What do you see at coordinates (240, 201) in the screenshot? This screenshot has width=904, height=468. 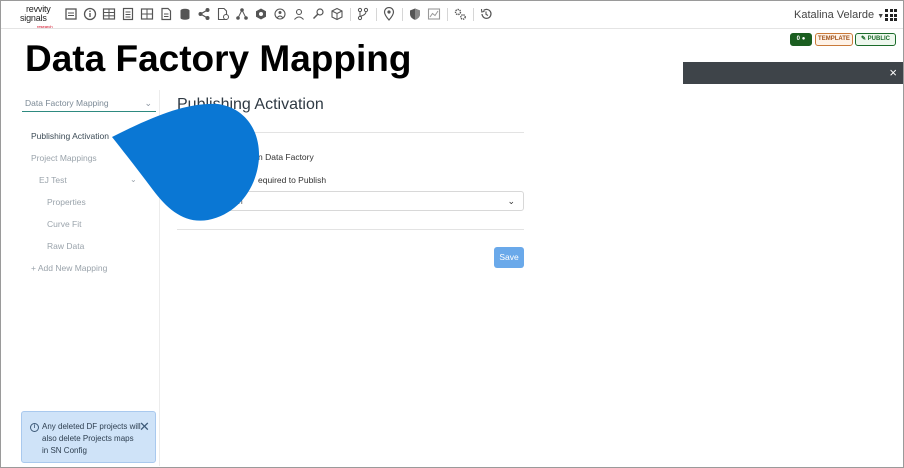 I see `dropdown-value: n` at bounding box center [240, 201].